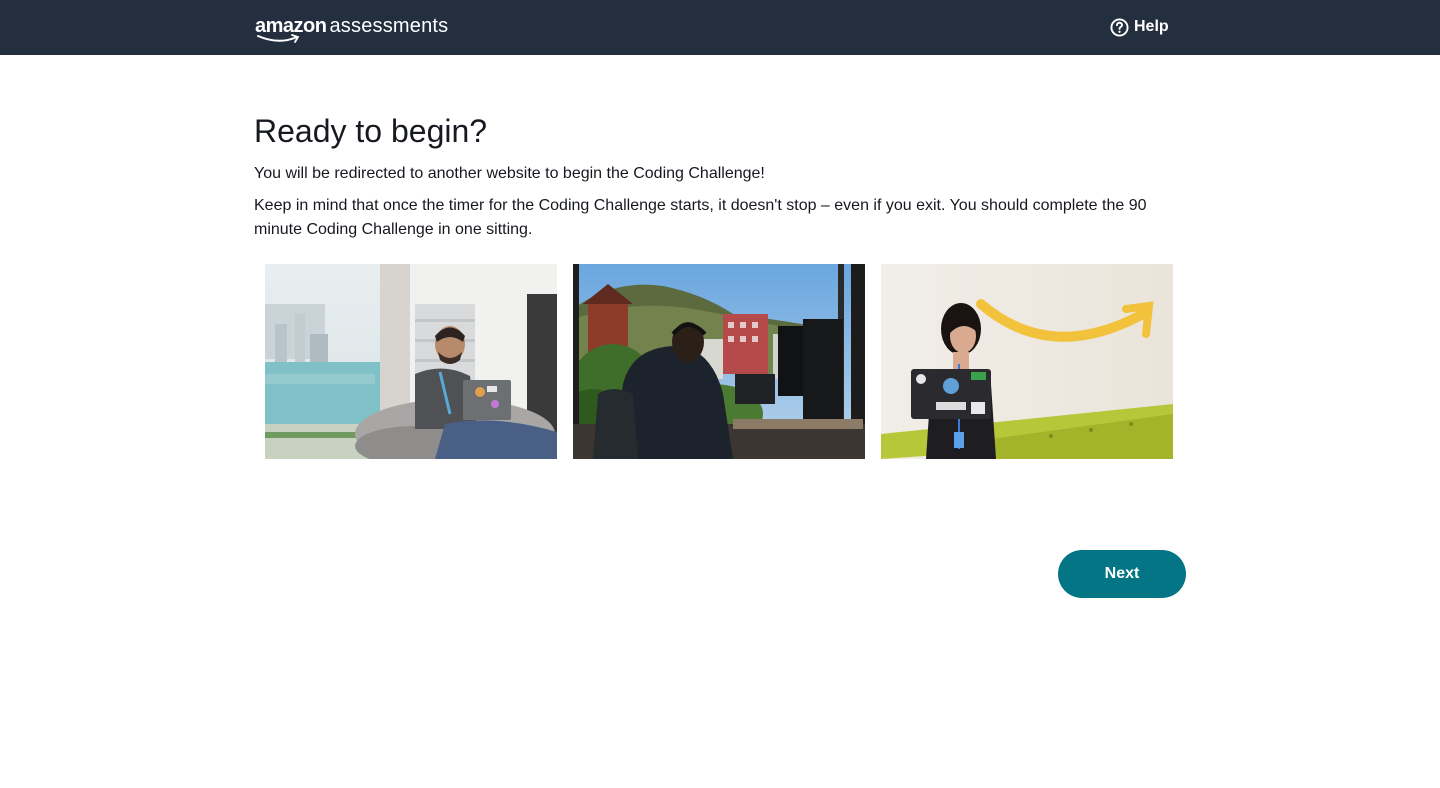 The image size is (1440, 788). Describe the element at coordinates (719, 361) in the screenshot. I see `photo-man-headset-desk` at that location.